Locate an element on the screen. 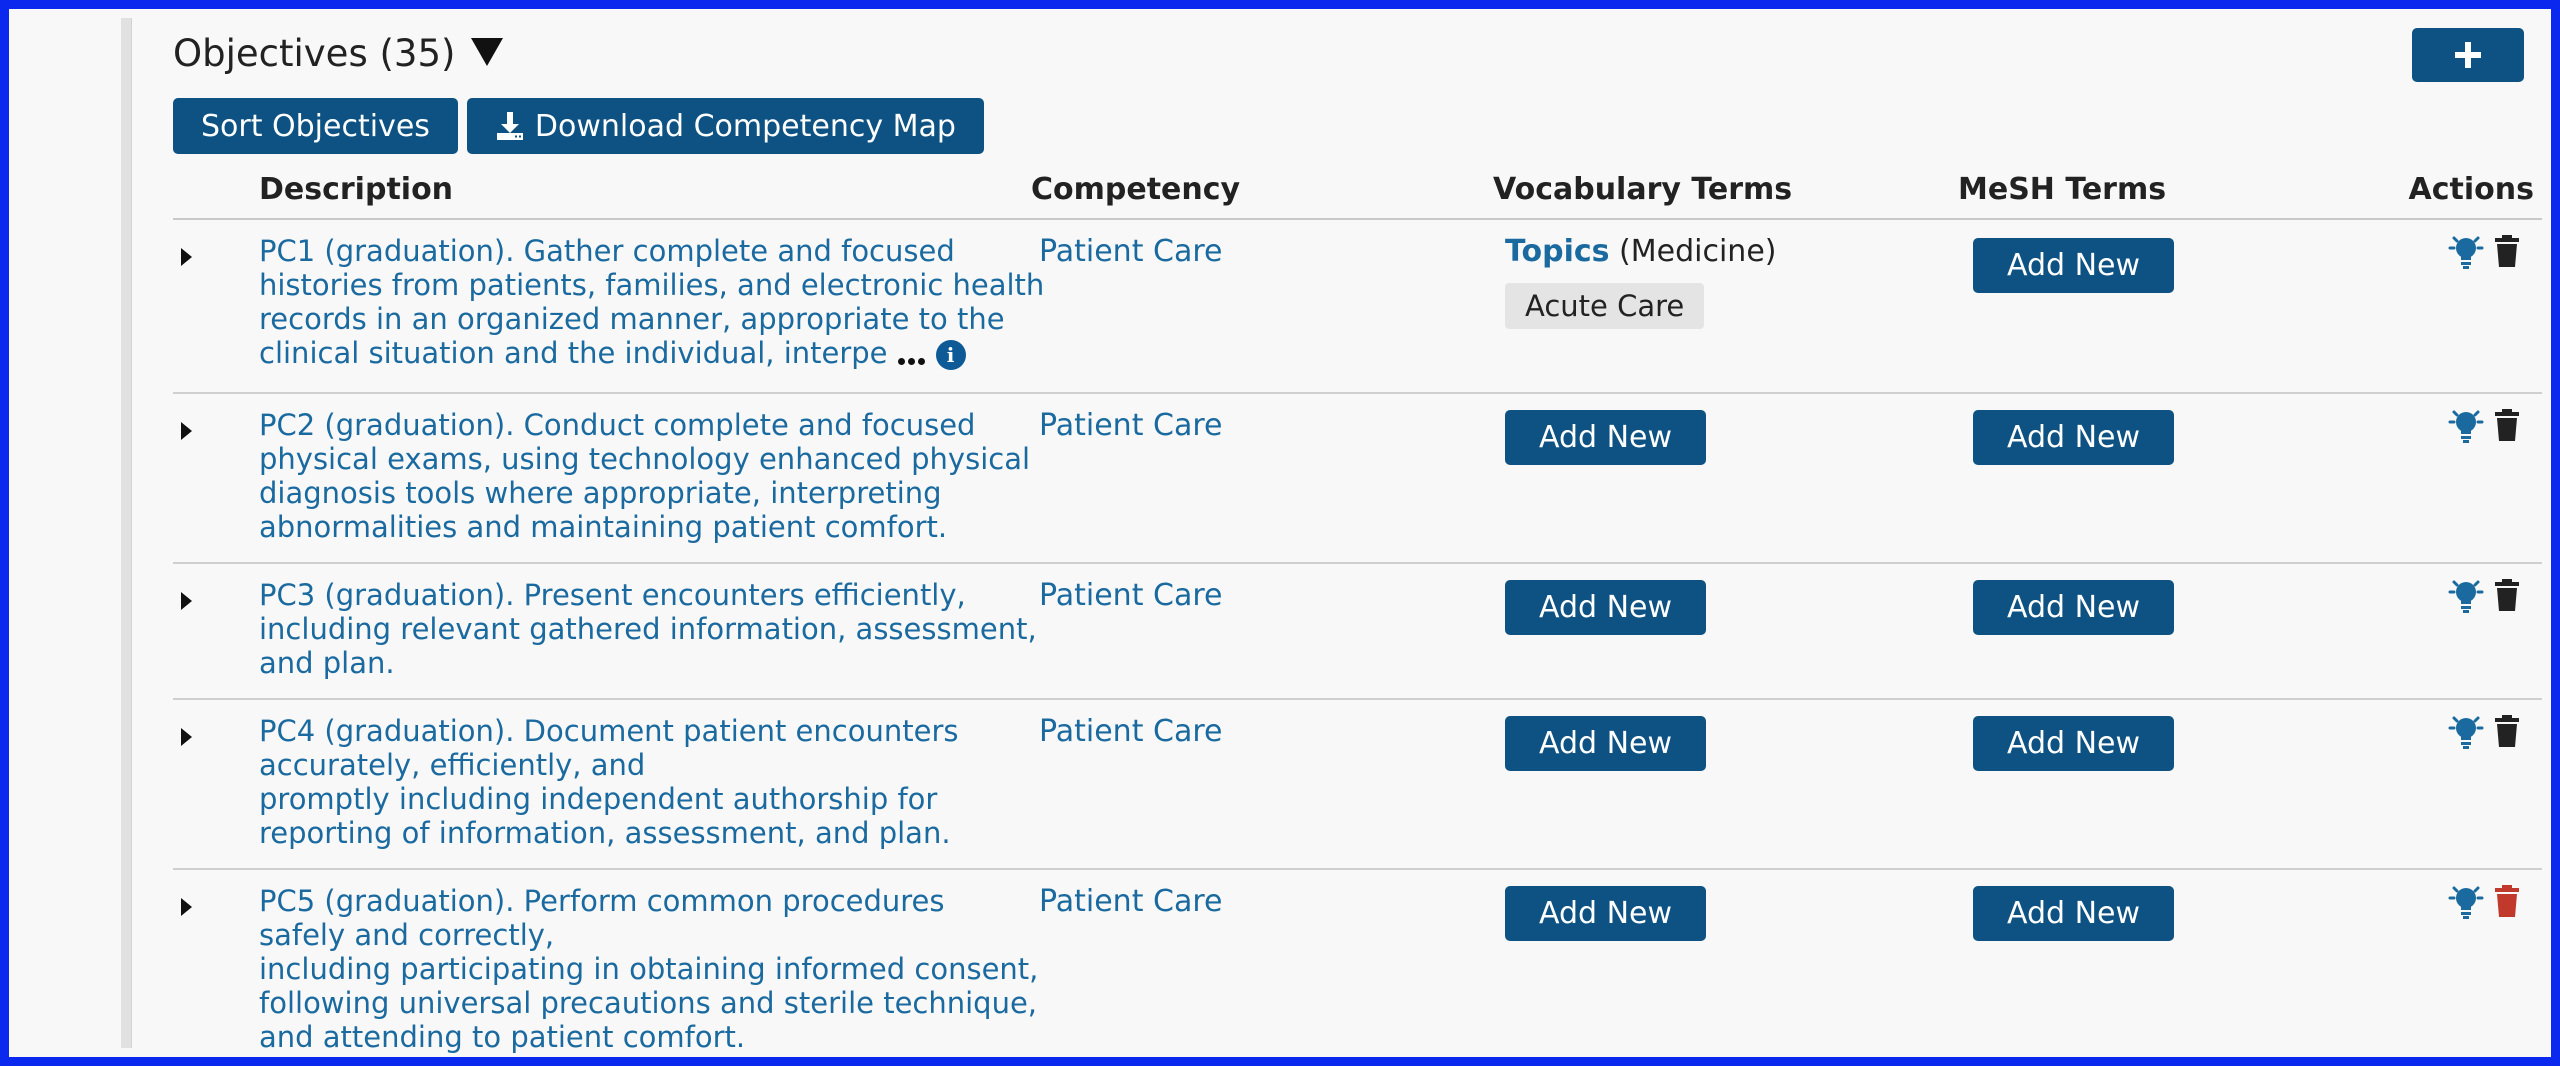 This screenshot has width=2560, height=1066. download-label: Download Competency Map is located at coordinates (745, 126).